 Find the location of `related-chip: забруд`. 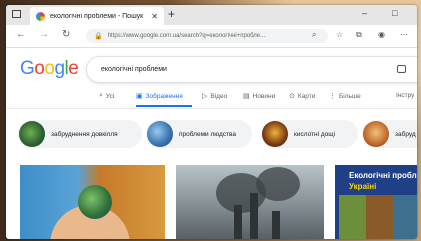

related-chip: забруд is located at coordinates (389, 134).